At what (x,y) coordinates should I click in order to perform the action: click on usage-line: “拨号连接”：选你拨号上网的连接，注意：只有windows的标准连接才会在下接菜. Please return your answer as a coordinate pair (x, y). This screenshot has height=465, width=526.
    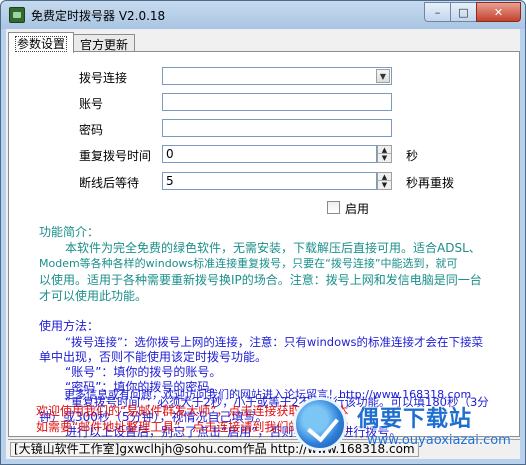
    Looking at the image, I should click on (274, 342).